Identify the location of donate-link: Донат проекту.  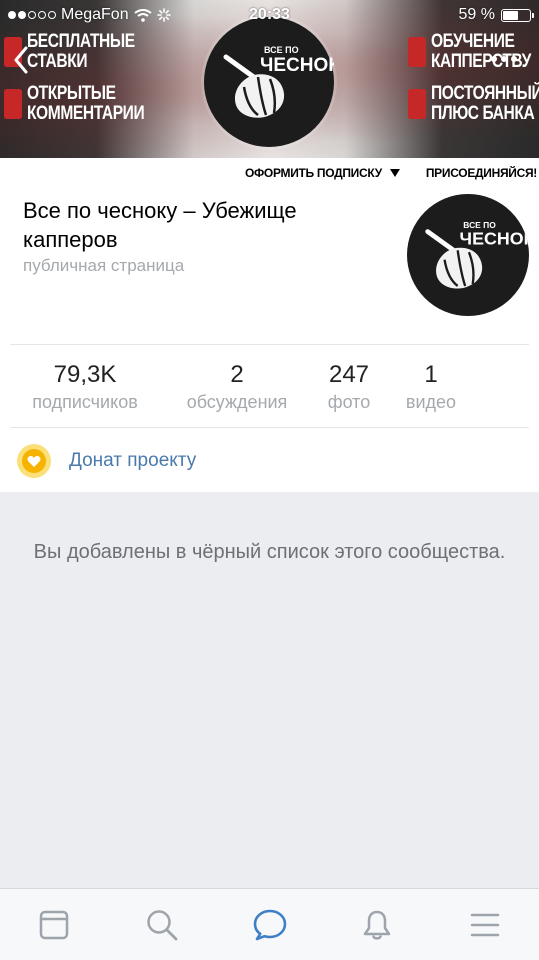
(106, 461).